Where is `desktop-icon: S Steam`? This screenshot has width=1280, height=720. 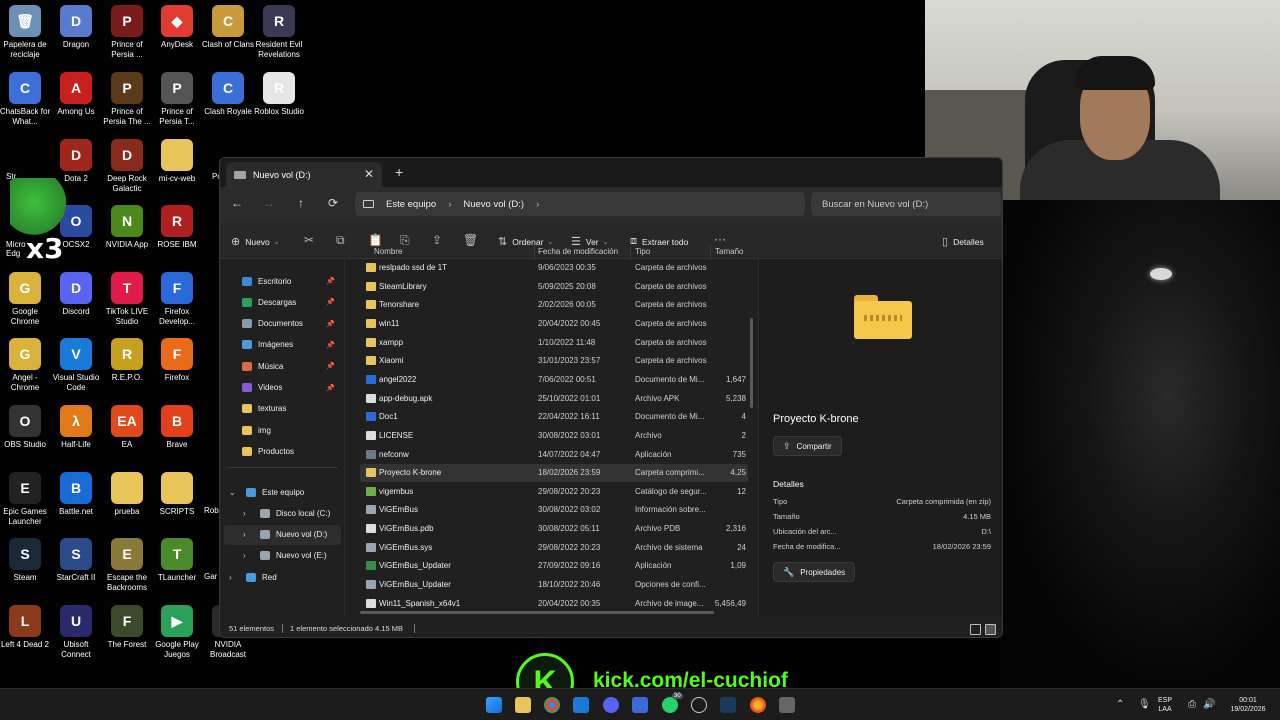 desktop-icon: S Steam is located at coordinates (25, 560).